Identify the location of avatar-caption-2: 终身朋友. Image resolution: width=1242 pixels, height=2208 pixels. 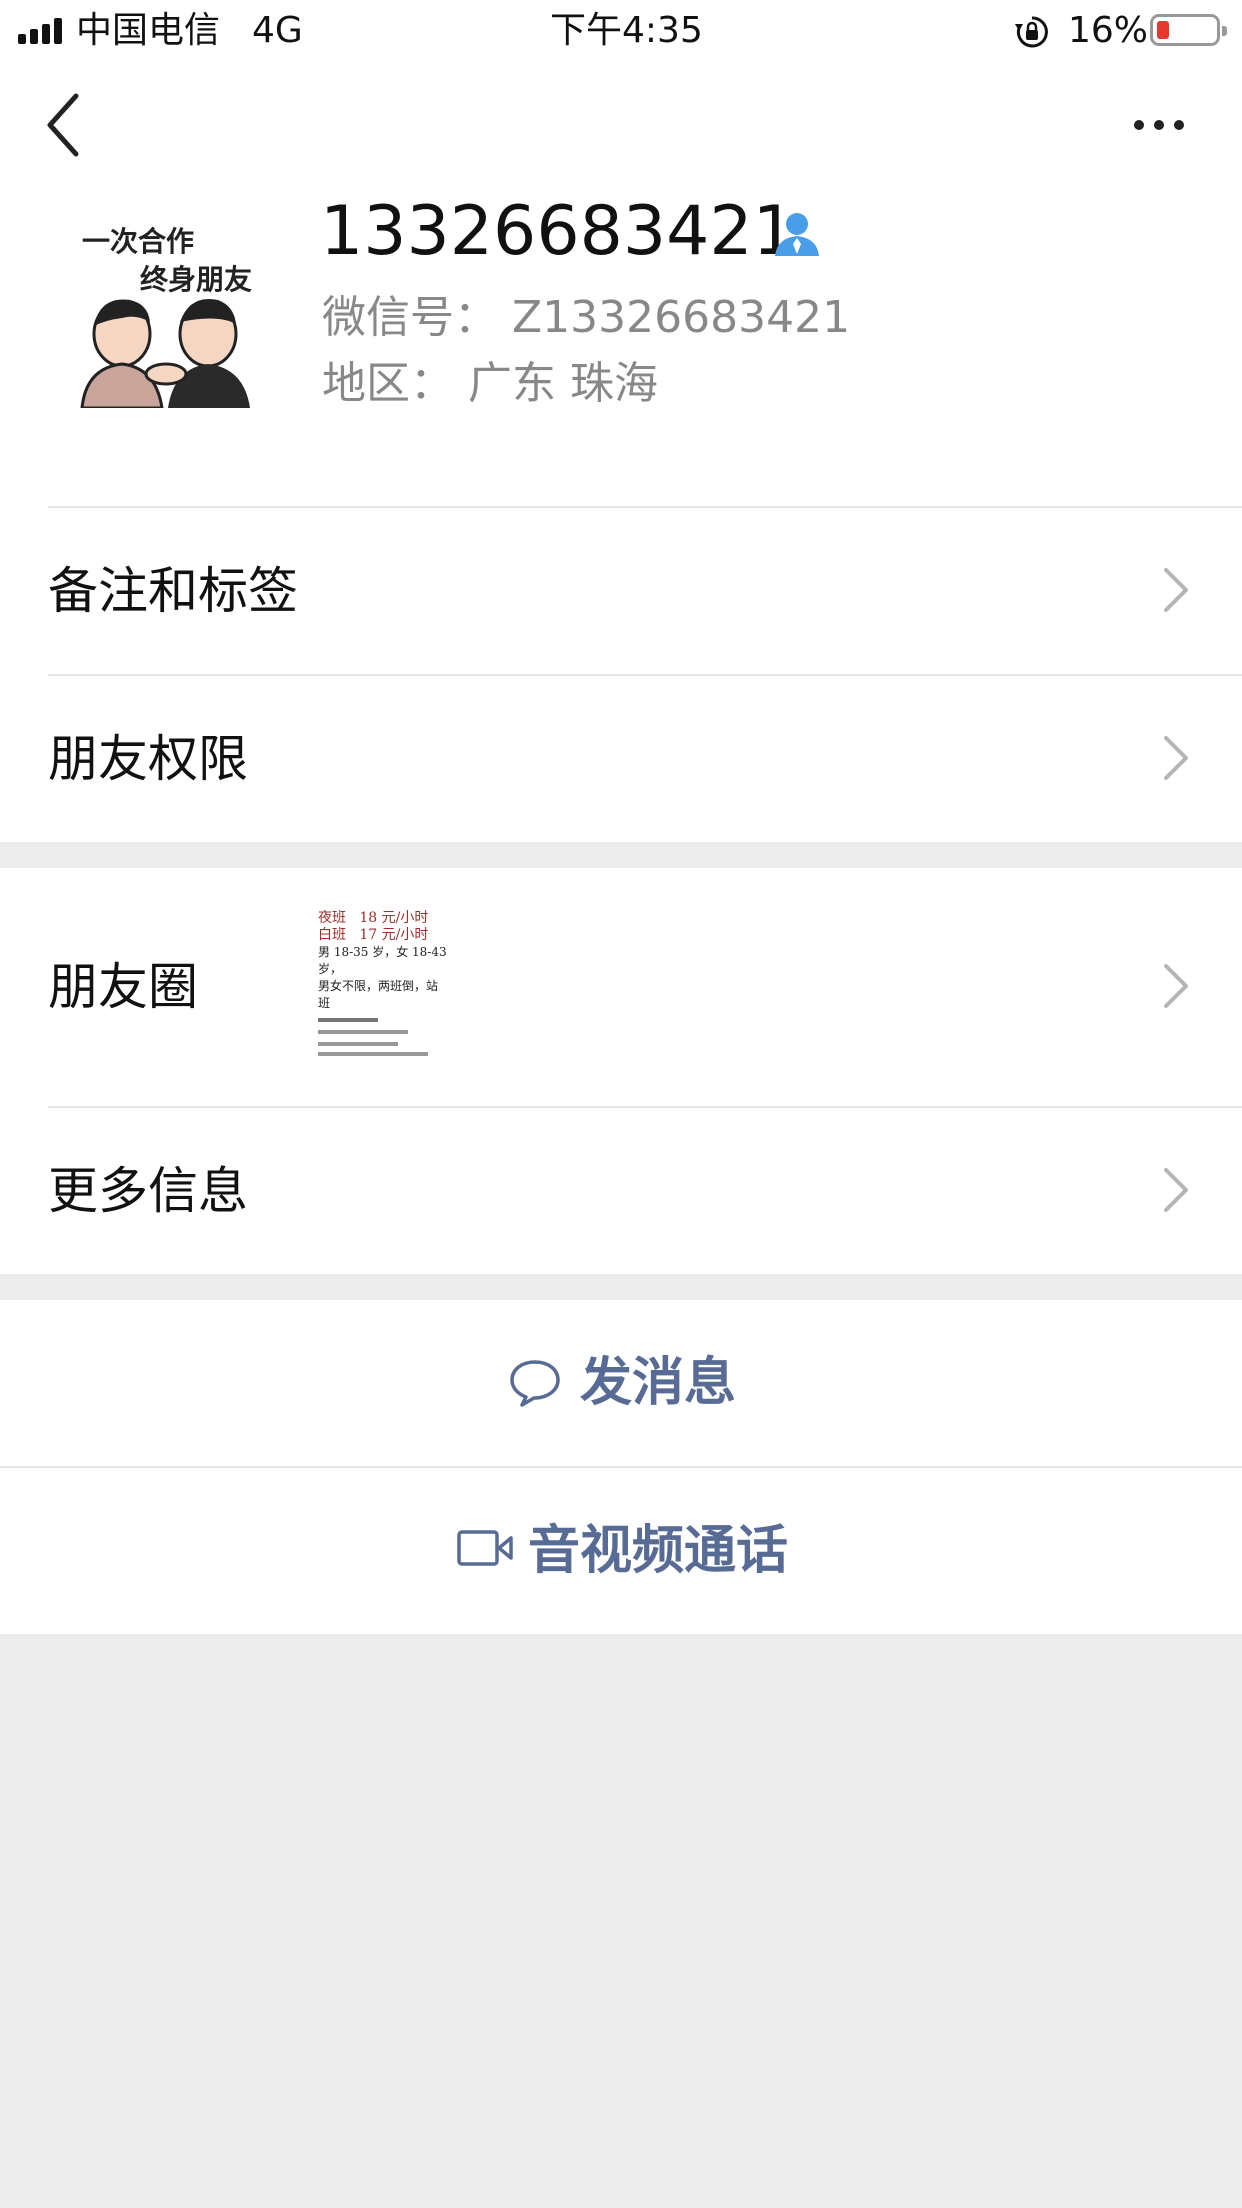
(196, 279).